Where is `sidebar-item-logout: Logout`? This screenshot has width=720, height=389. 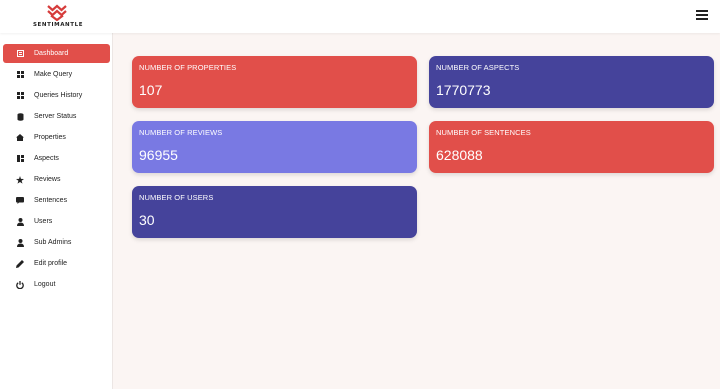 sidebar-item-logout: Logout is located at coordinates (56, 284).